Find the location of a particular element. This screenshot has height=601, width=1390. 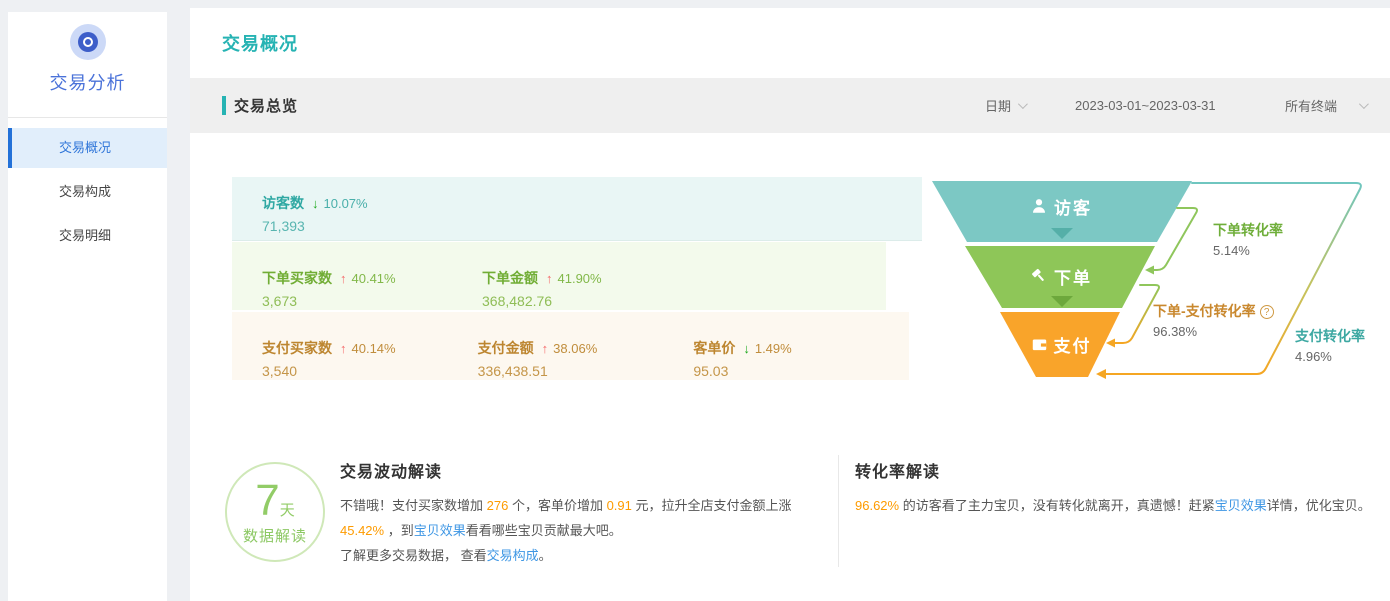

order-conversion-label: 下单转化率 is located at coordinates (1248, 230).